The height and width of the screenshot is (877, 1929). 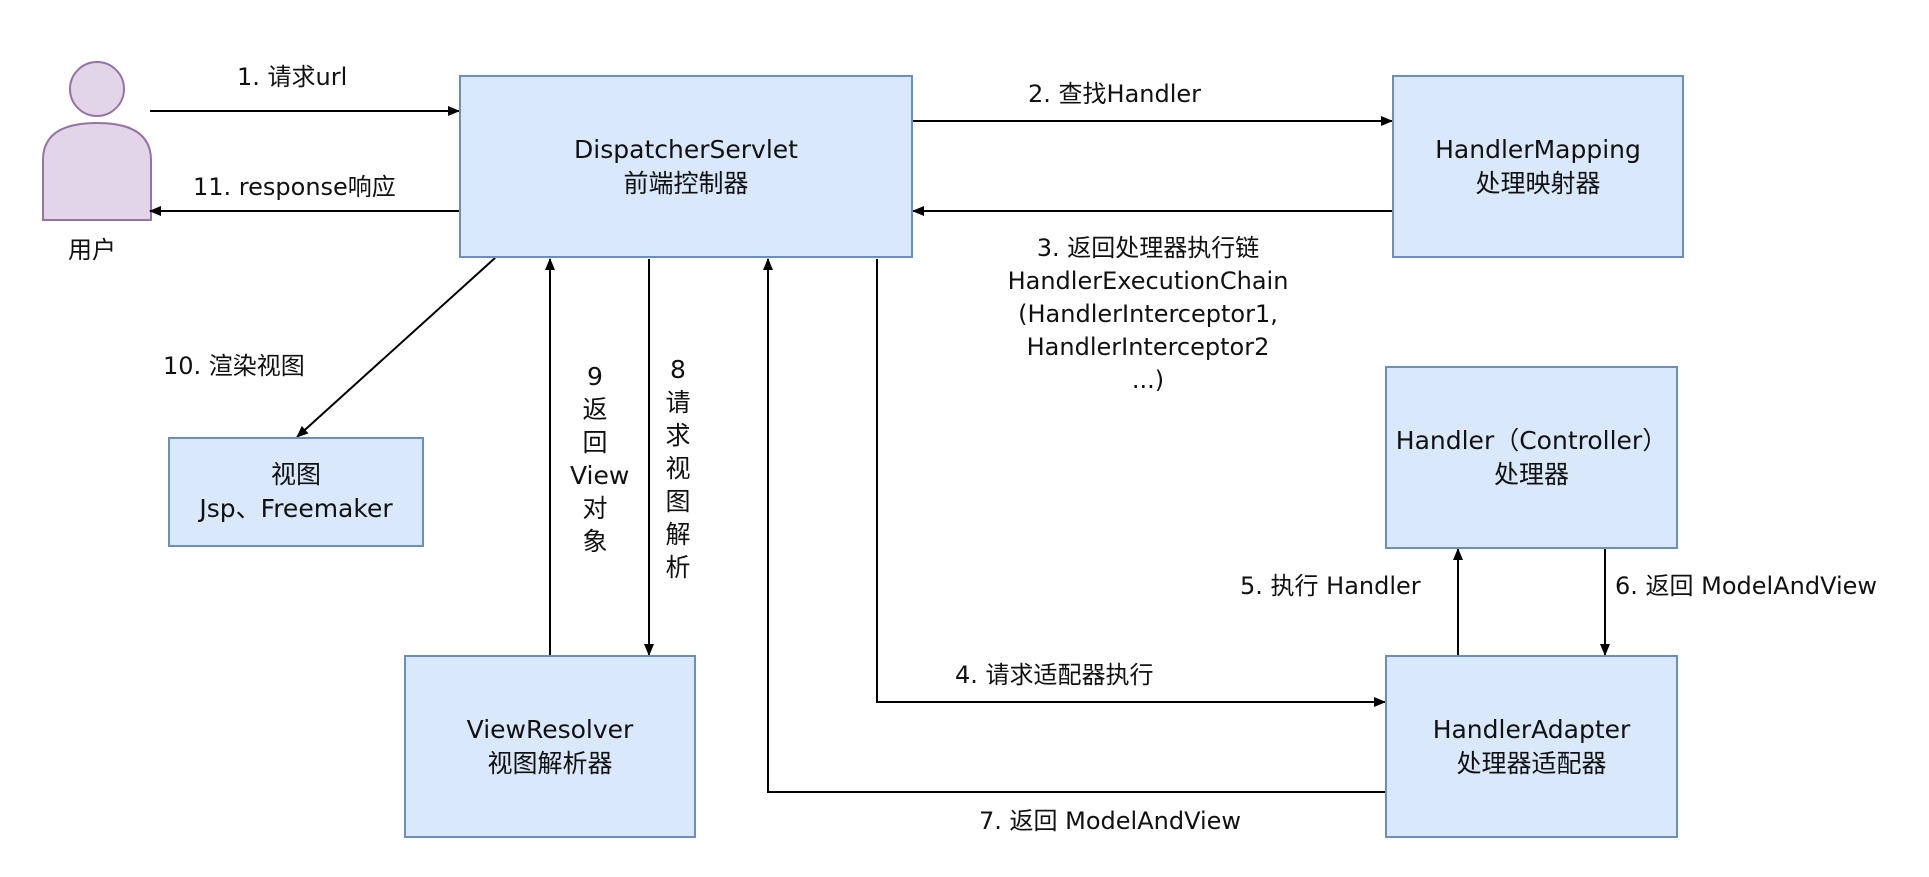 What do you see at coordinates (1538, 183) in the screenshot?
I see `handler-mapping-subtitle: 处理映射器` at bounding box center [1538, 183].